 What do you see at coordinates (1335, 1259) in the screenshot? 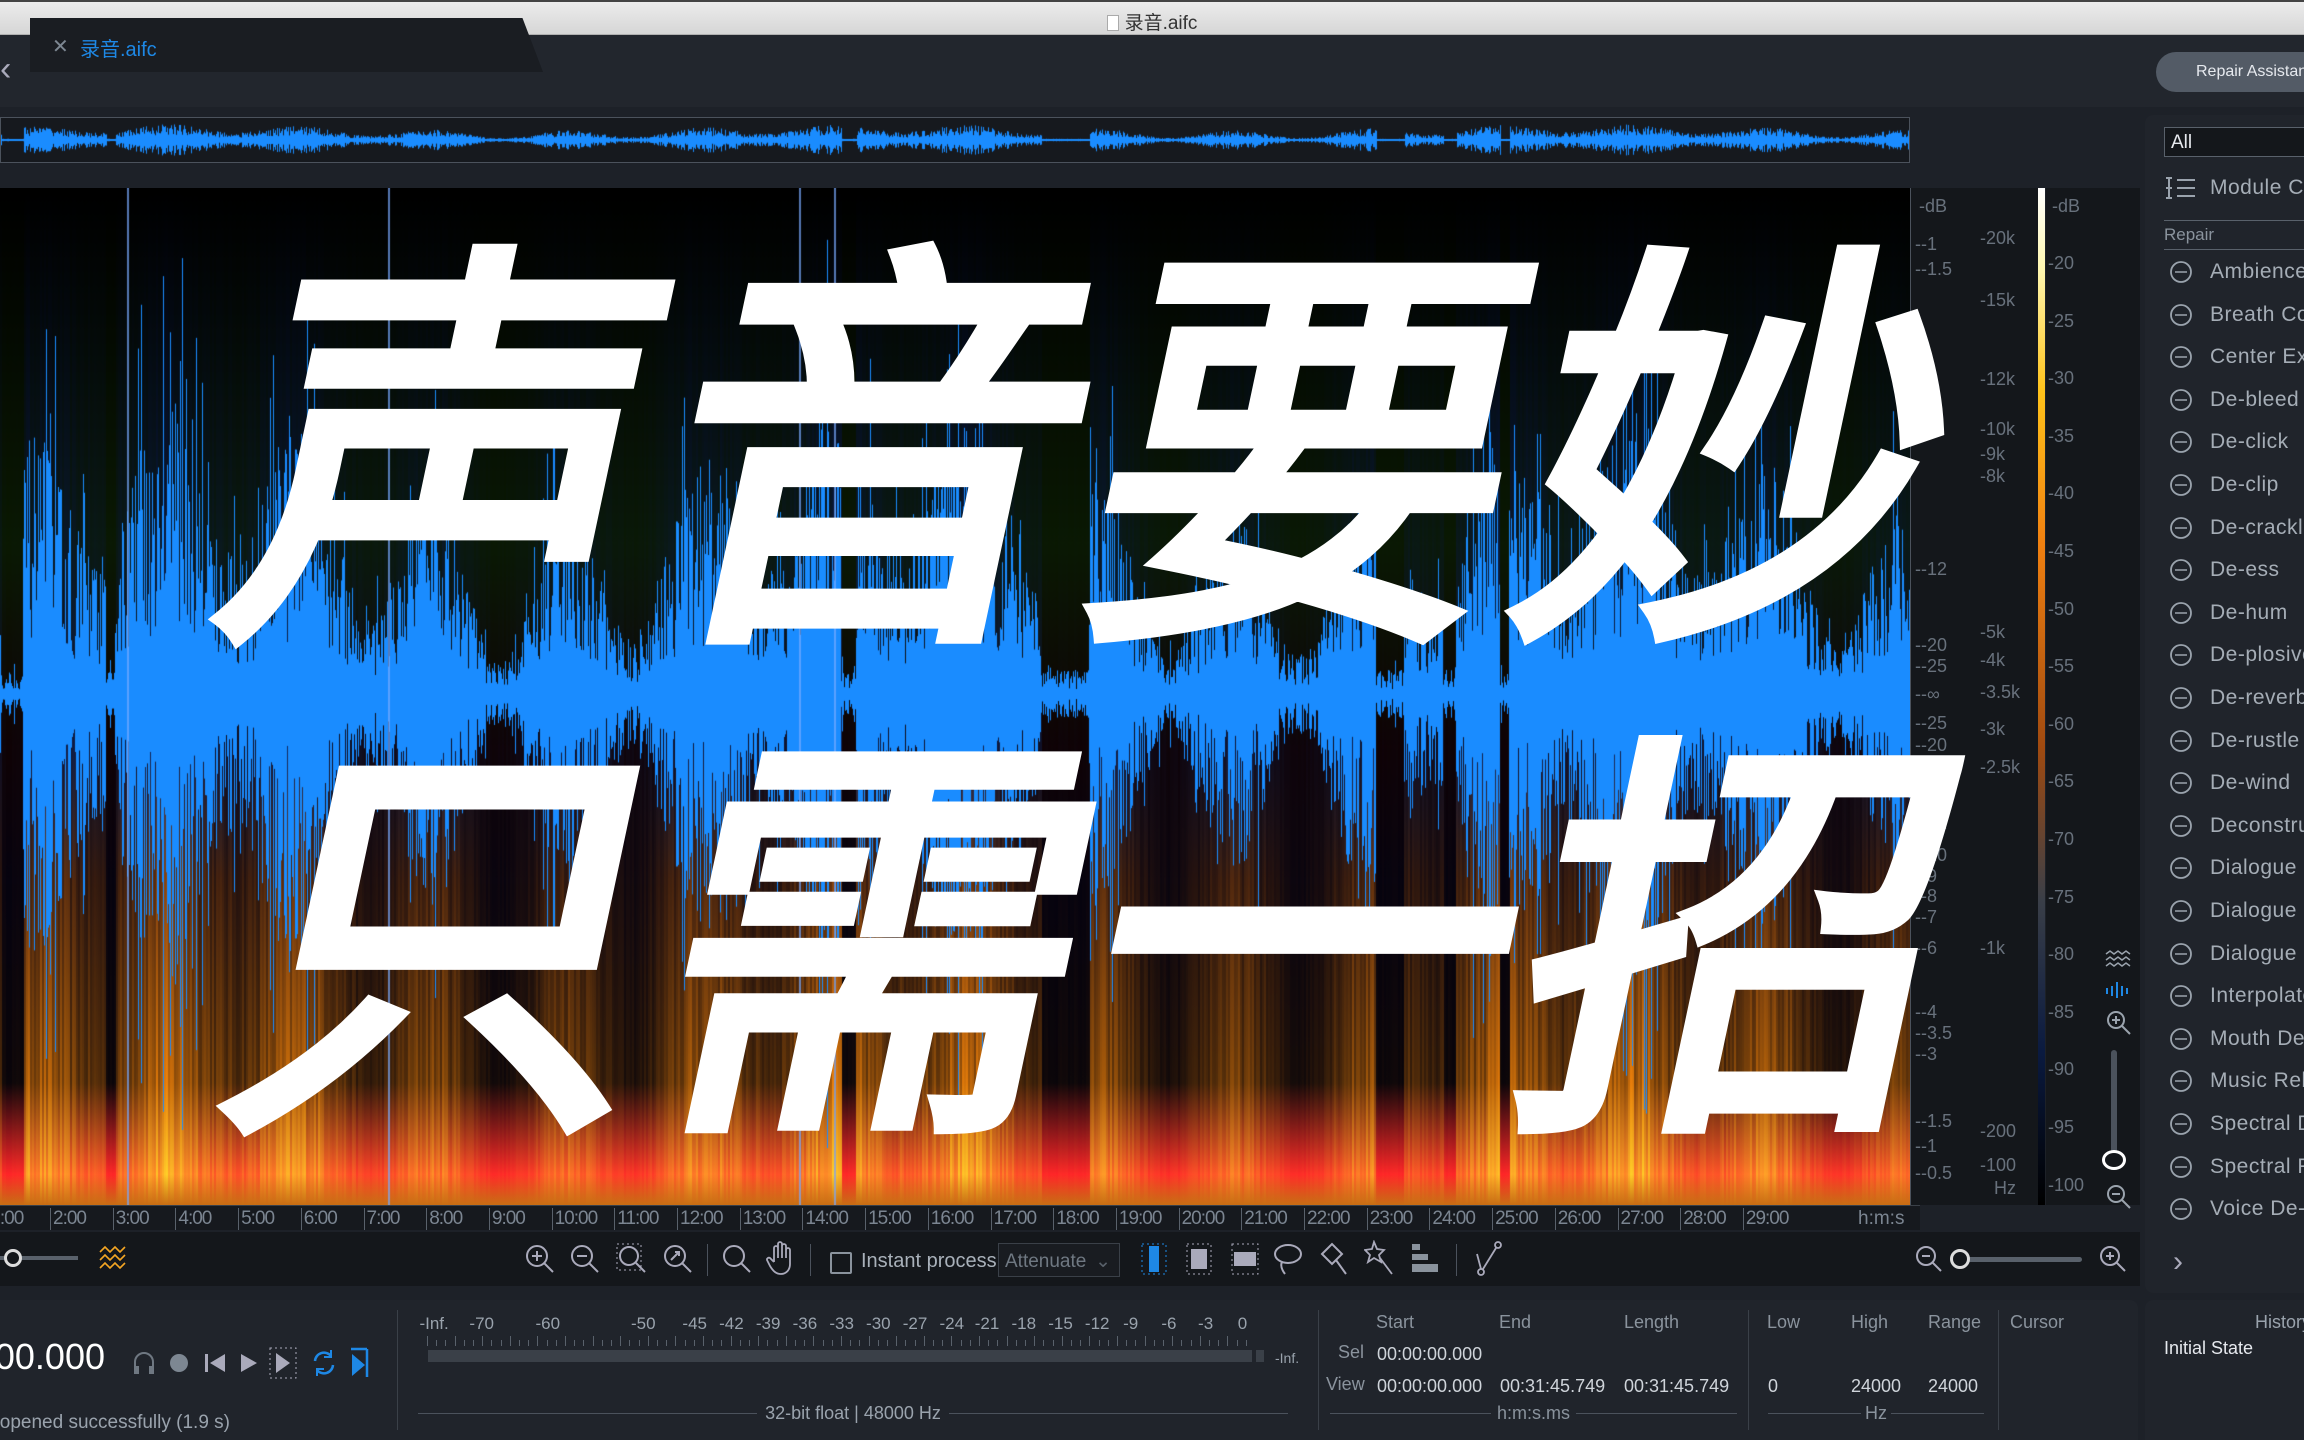
I see `brush-tool-icon` at bounding box center [1335, 1259].